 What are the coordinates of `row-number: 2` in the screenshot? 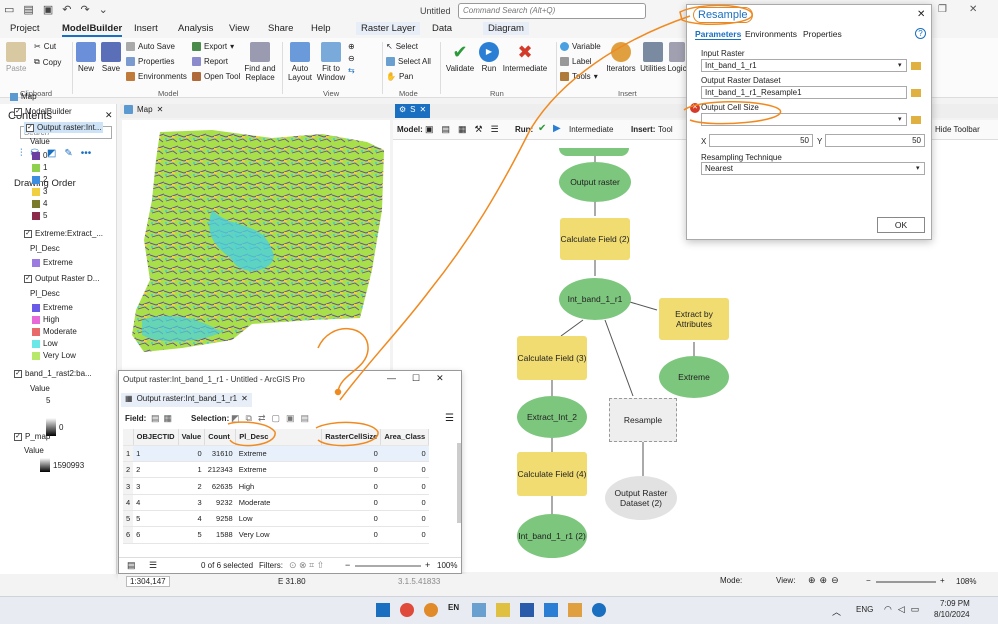 It's located at (128, 470).